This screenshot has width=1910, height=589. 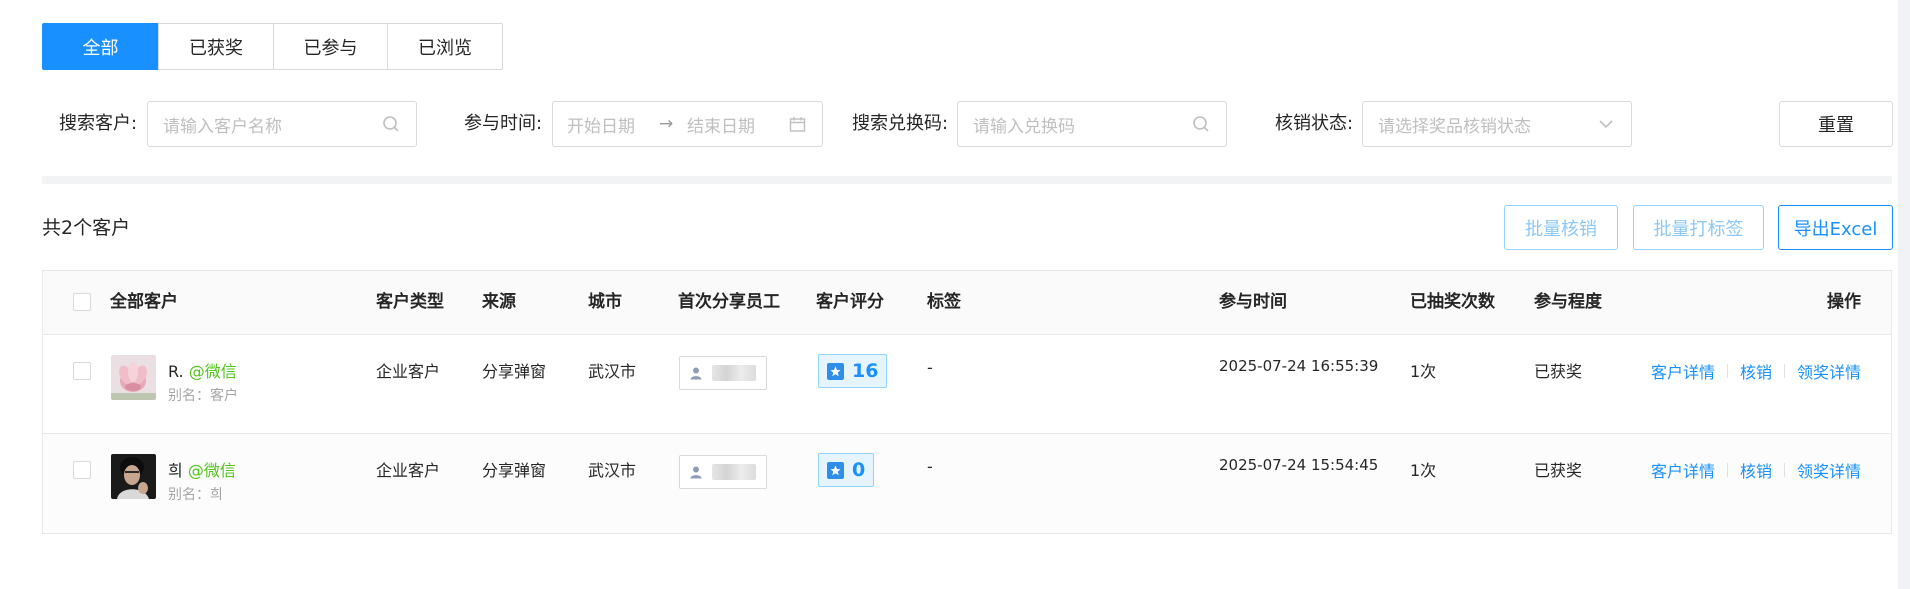 What do you see at coordinates (736, 124) in the screenshot?
I see `end-date-input: 结束日期` at bounding box center [736, 124].